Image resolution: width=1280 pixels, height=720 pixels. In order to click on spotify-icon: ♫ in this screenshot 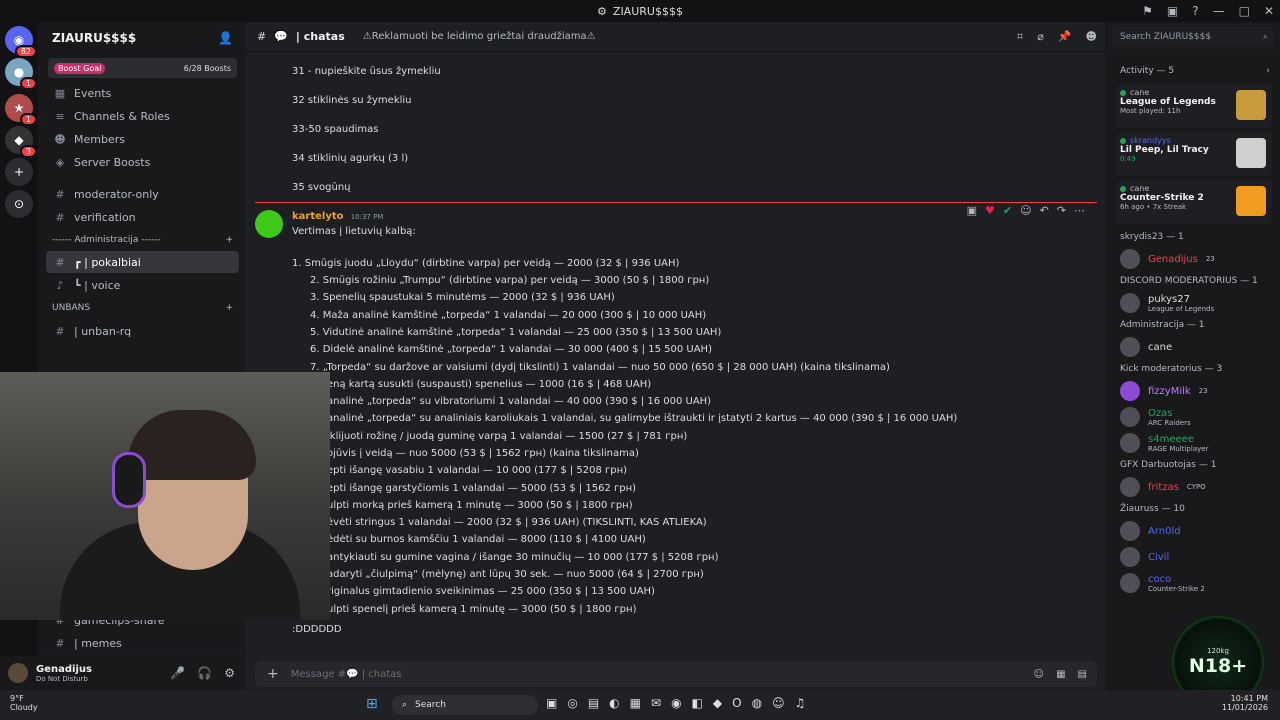, I will do `click(800, 703)`.